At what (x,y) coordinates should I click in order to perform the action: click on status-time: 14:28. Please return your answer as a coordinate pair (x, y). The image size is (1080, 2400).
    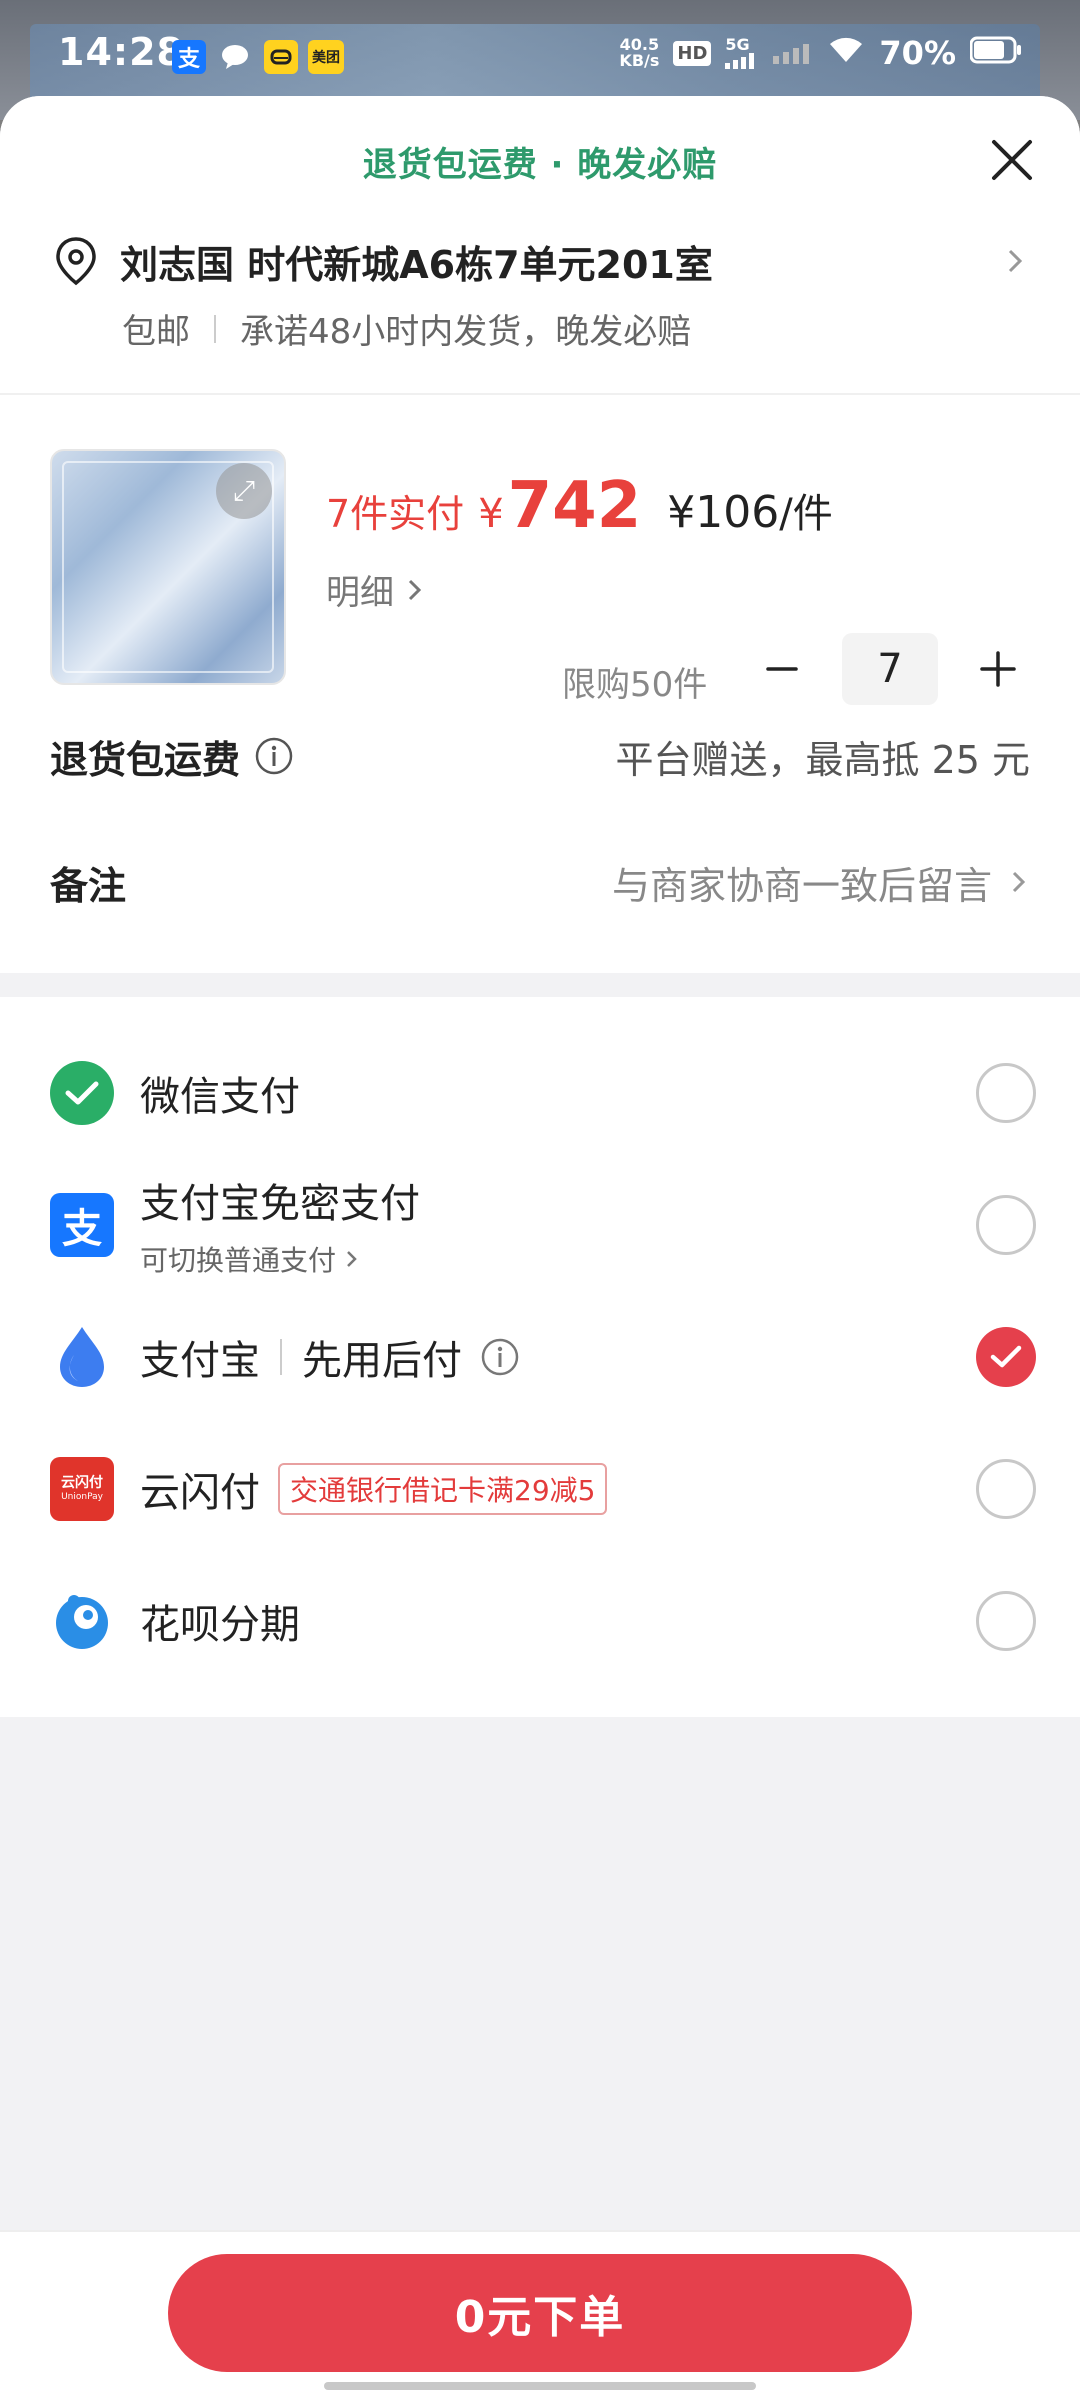
    Looking at the image, I should click on (121, 52).